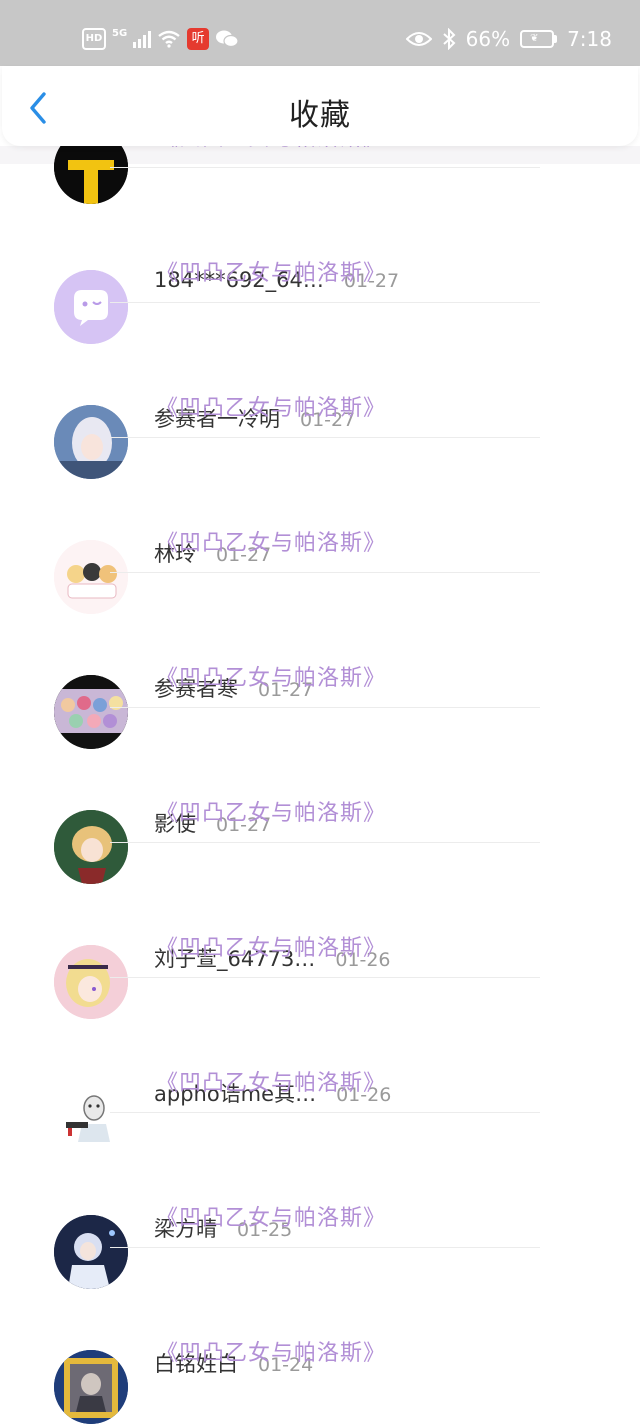 The image size is (640, 1424). I want to click on work-title-link: 《凹凸乙女与帕洛斯》, so click(271, 1351).